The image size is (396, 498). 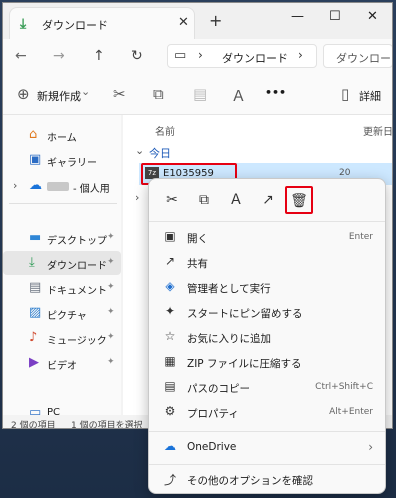 I want to click on sidebar-item-label: ドキュメント, so click(x=77, y=291).